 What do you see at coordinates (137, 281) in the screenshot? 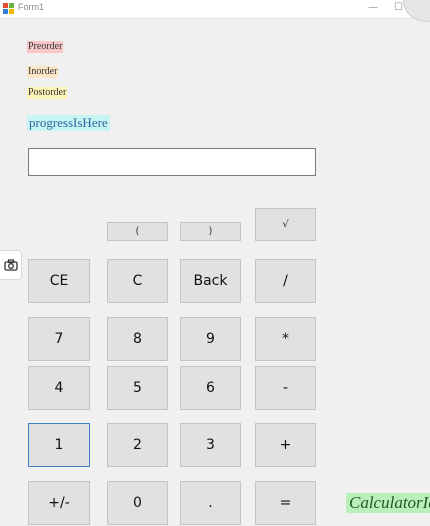
I see `clear-button: C` at bounding box center [137, 281].